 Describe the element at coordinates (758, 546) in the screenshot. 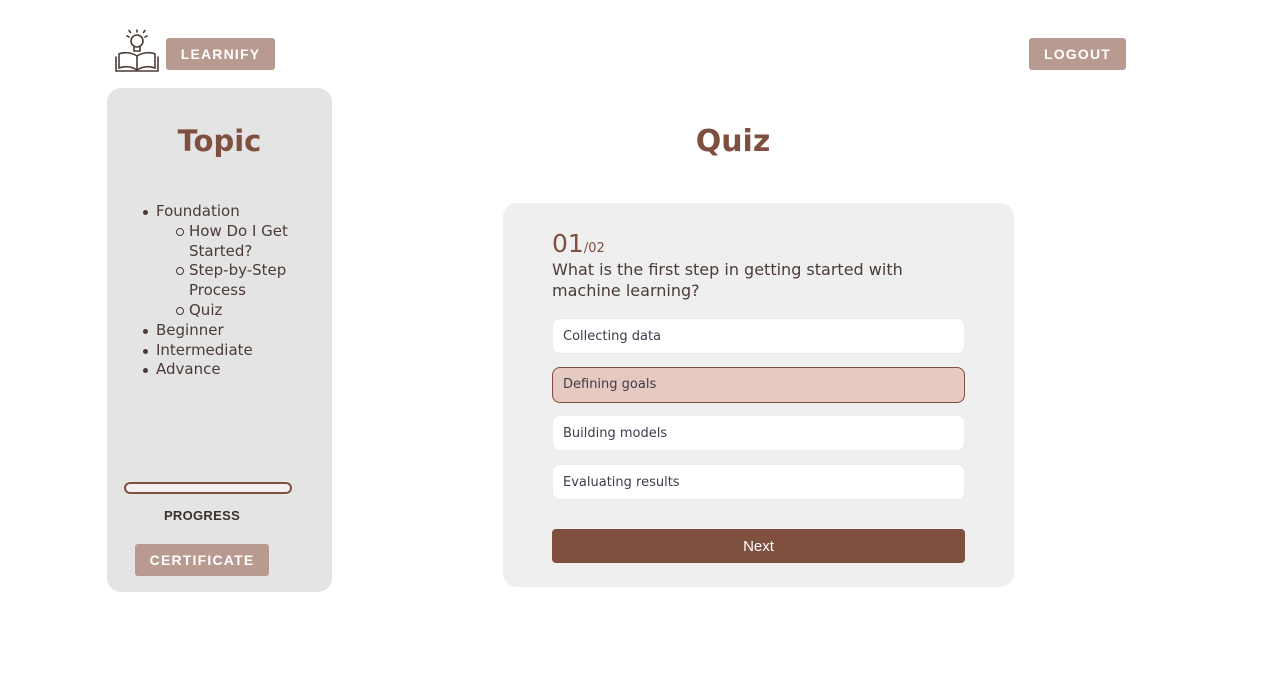

I see `next-button: Next` at that location.